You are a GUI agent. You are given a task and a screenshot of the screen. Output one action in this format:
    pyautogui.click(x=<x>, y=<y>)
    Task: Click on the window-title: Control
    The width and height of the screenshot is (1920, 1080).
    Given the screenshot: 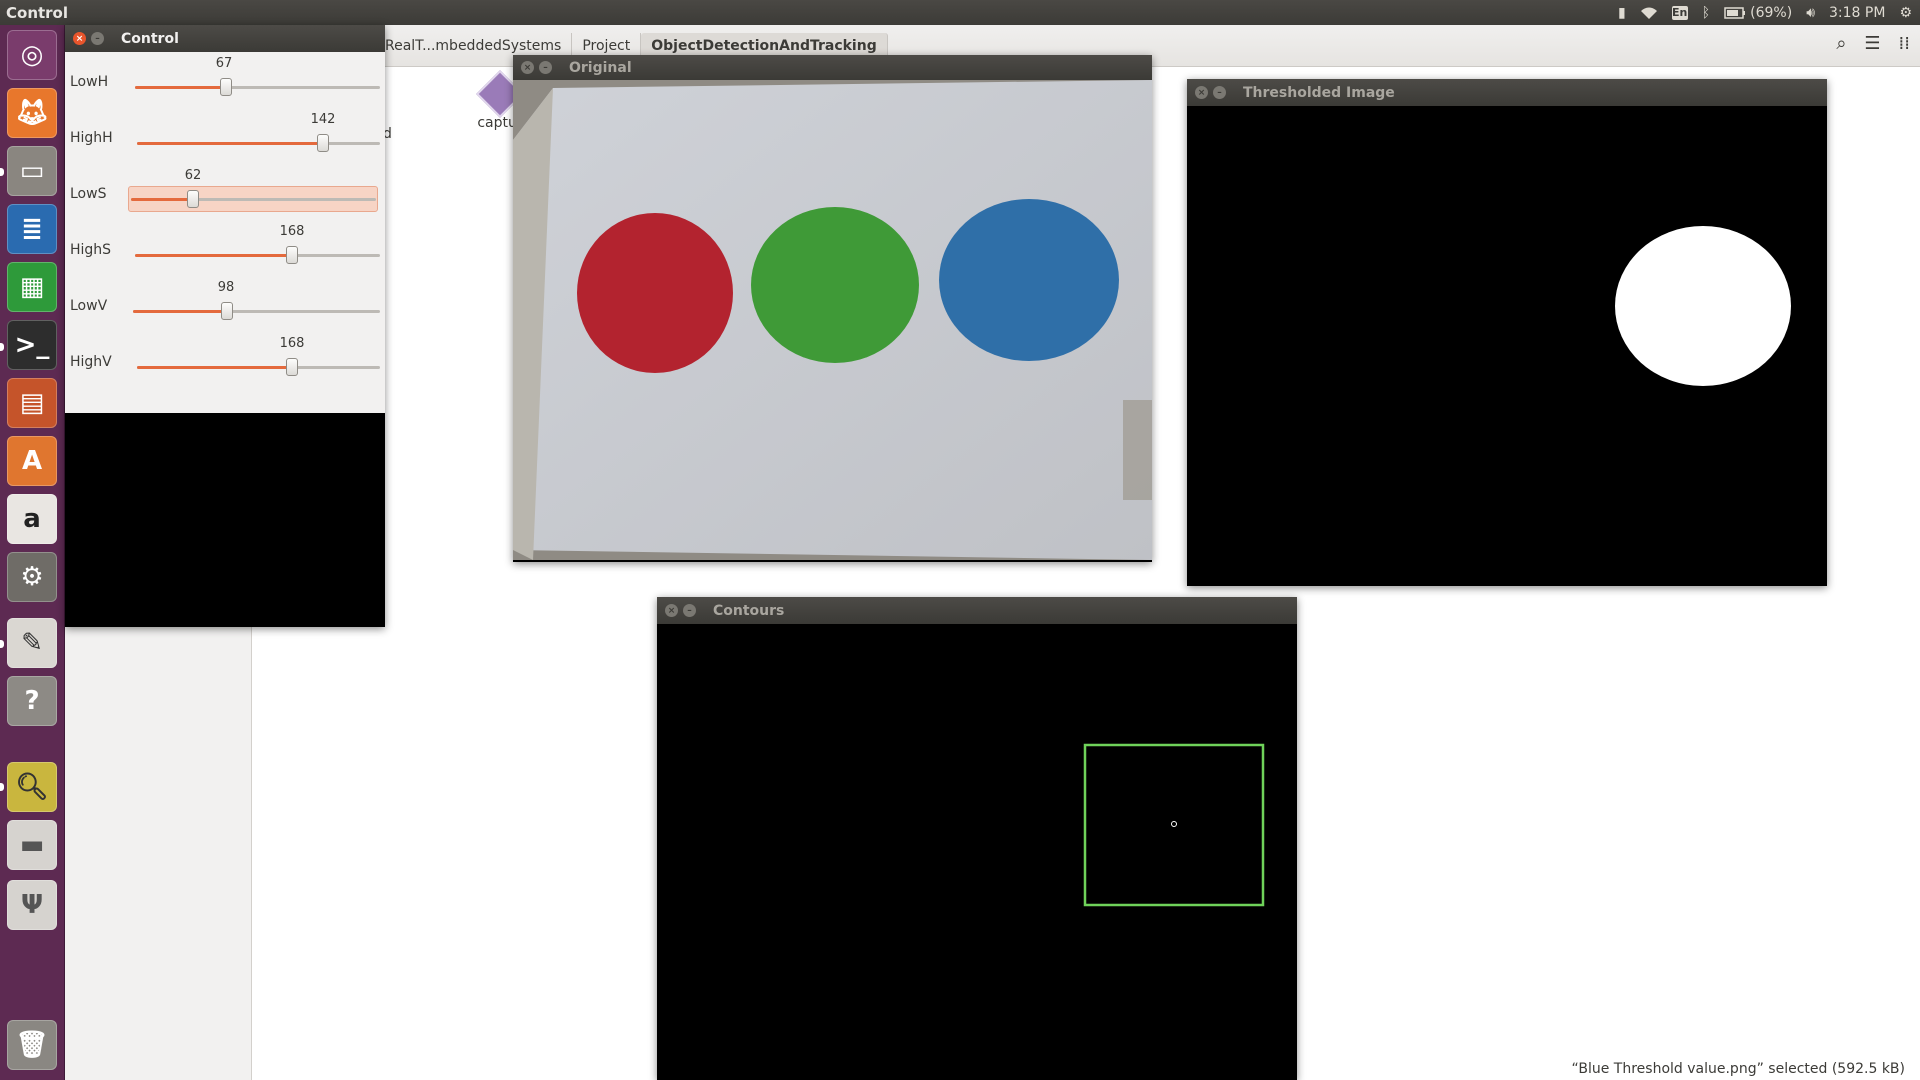 What is the action you would take?
    pyautogui.click(x=150, y=38)
    